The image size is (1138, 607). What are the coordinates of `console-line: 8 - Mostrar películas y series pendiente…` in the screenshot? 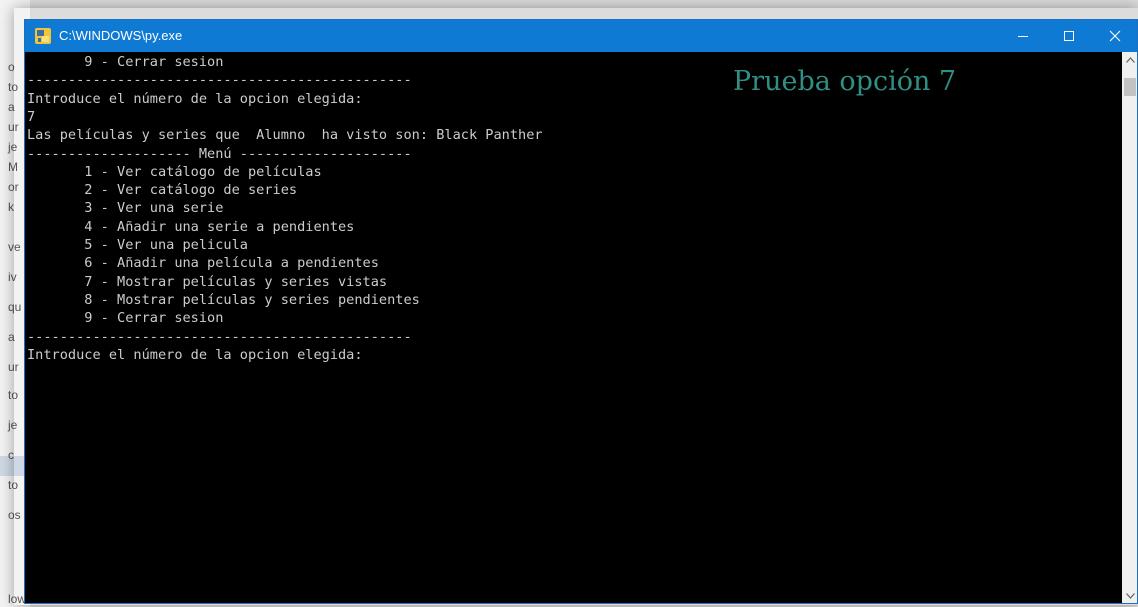 It's located at (223, 299).